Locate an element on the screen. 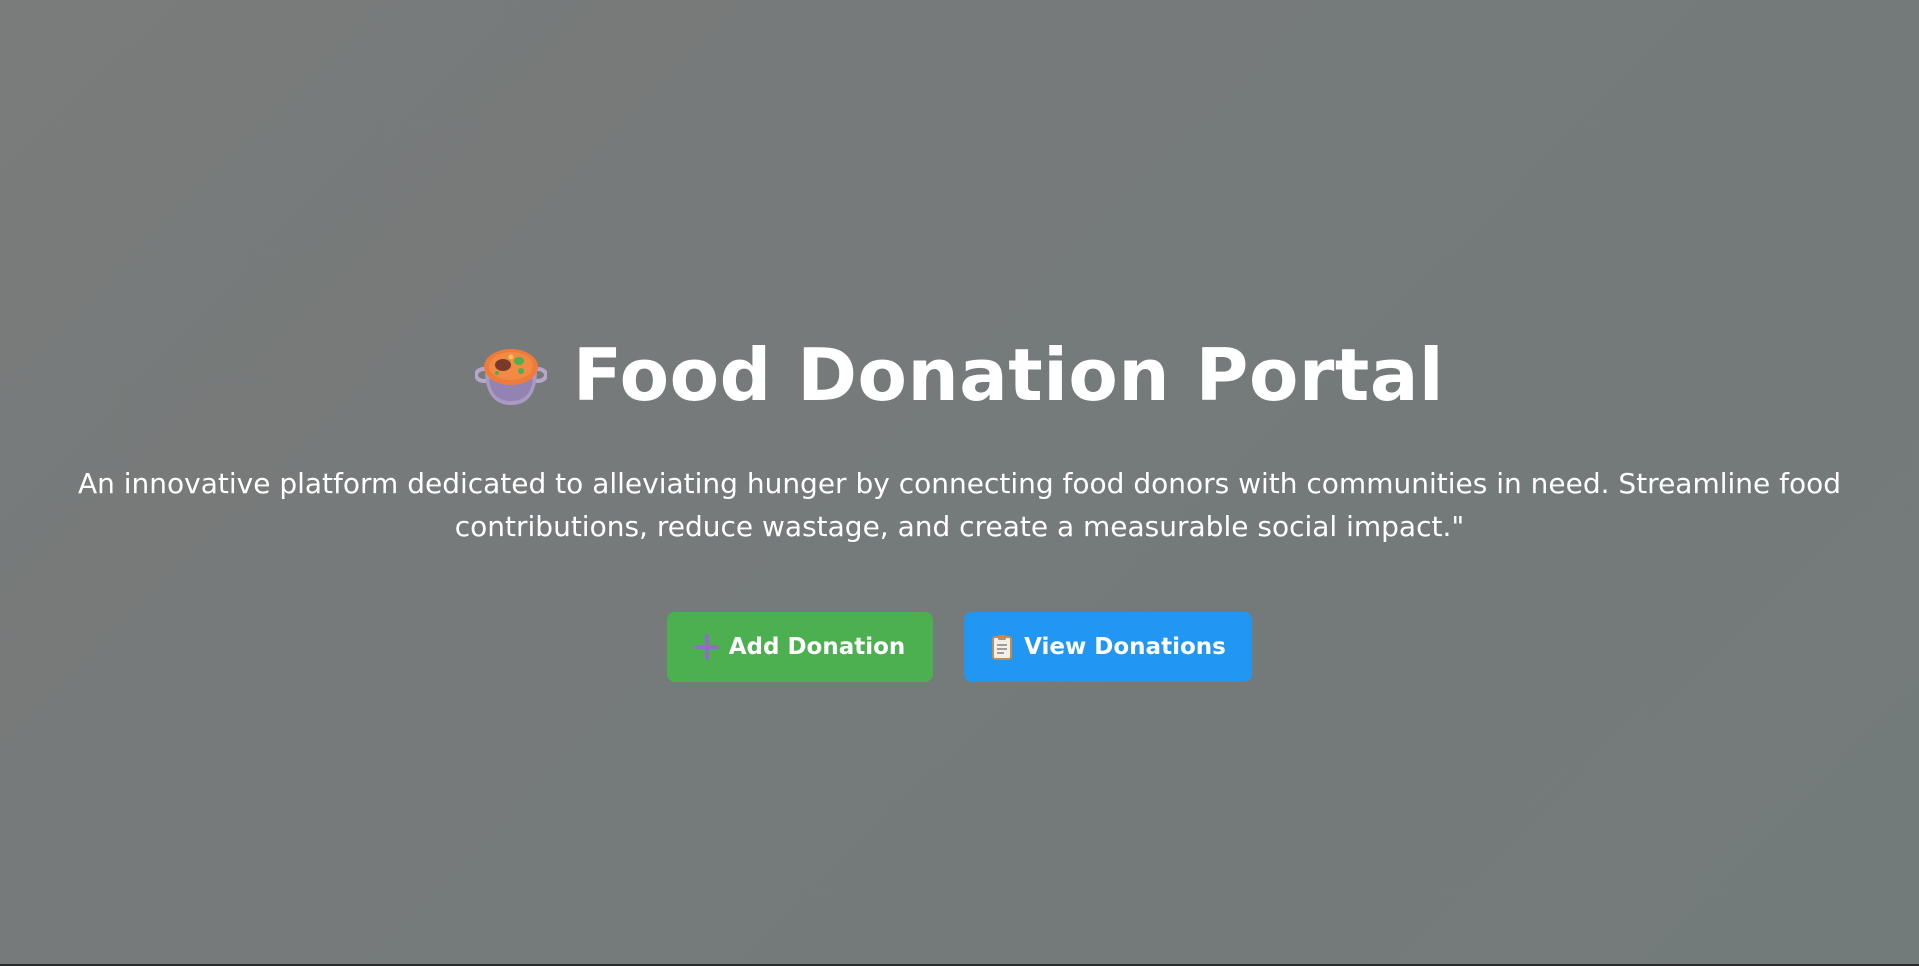  title-row: Food Donation Portal is located at coordinates (959, 375).